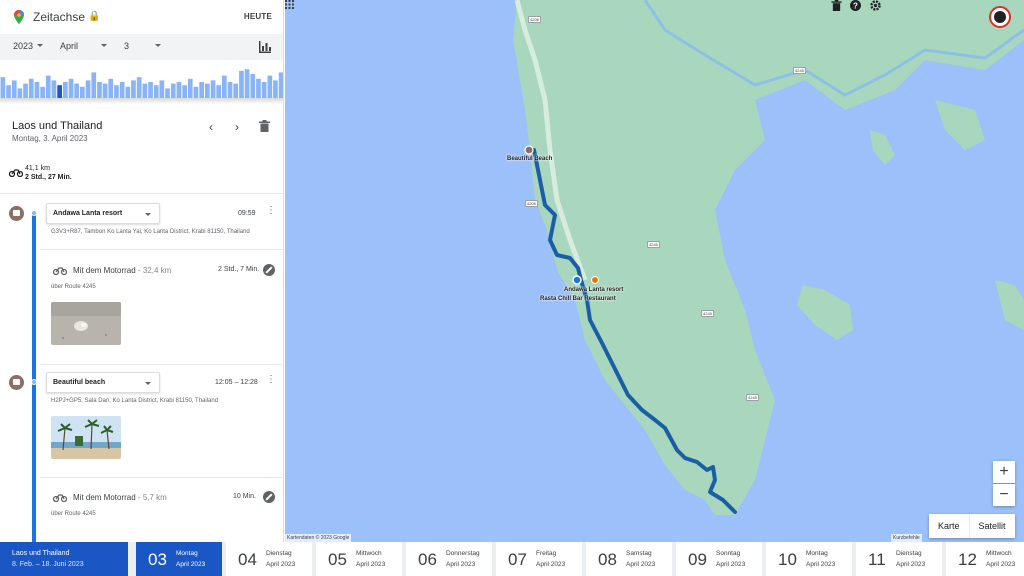 This screenshot has width=1024, height=576. I want to click on day-tab-11: 11 Dienstag April 2023, so click(899, 559).